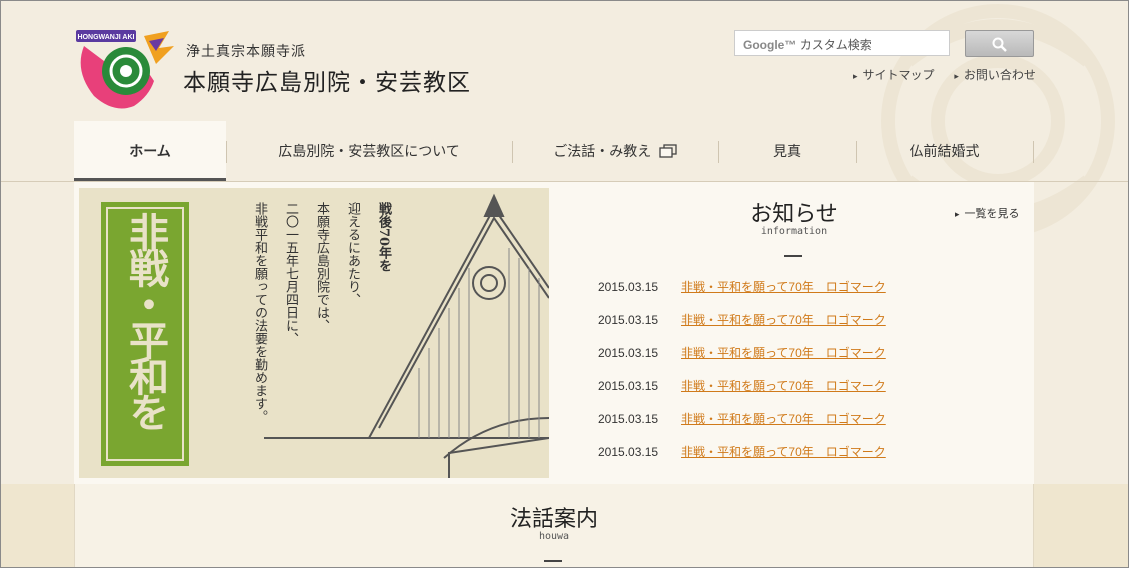 The width and height of the screenshot is (1129, 568). I want to click on main-navigation: ホーム 広島別院・安芸教区について ご法話・み教え 見真 仏前結婚式, so click(554, 151).